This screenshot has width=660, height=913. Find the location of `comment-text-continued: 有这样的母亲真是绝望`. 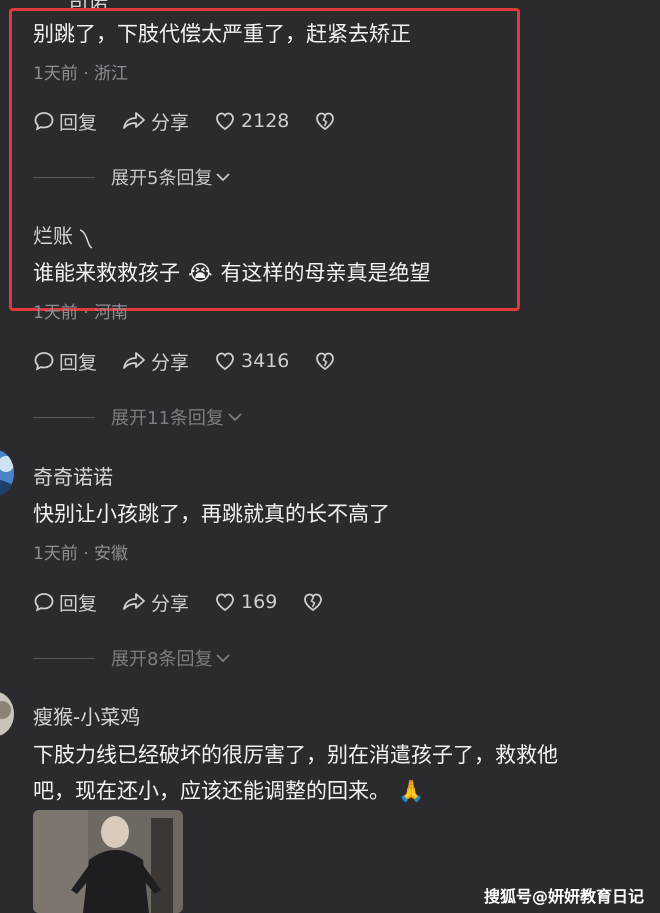

comment-text-continued: 有这样的母亲真是绝望 is located at coordinates (325, 273).